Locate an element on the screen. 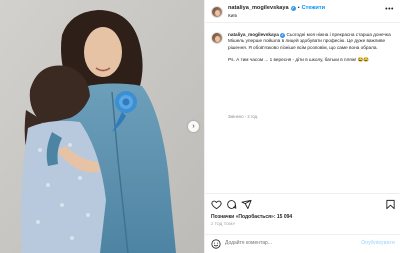 This screenshot has height=253, width=400. comment-icon is located at coordinates (231, 204).